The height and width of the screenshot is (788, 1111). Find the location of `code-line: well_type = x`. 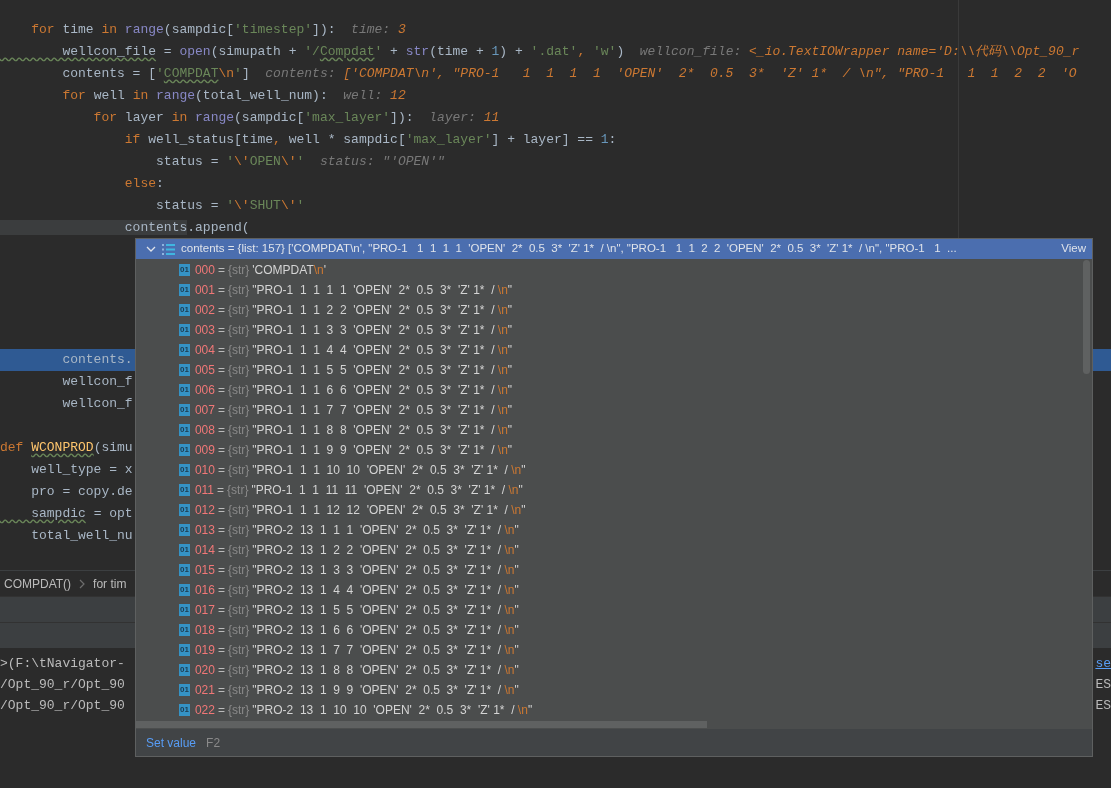

code-line: well_type = x is located at coordinates (81, 470).